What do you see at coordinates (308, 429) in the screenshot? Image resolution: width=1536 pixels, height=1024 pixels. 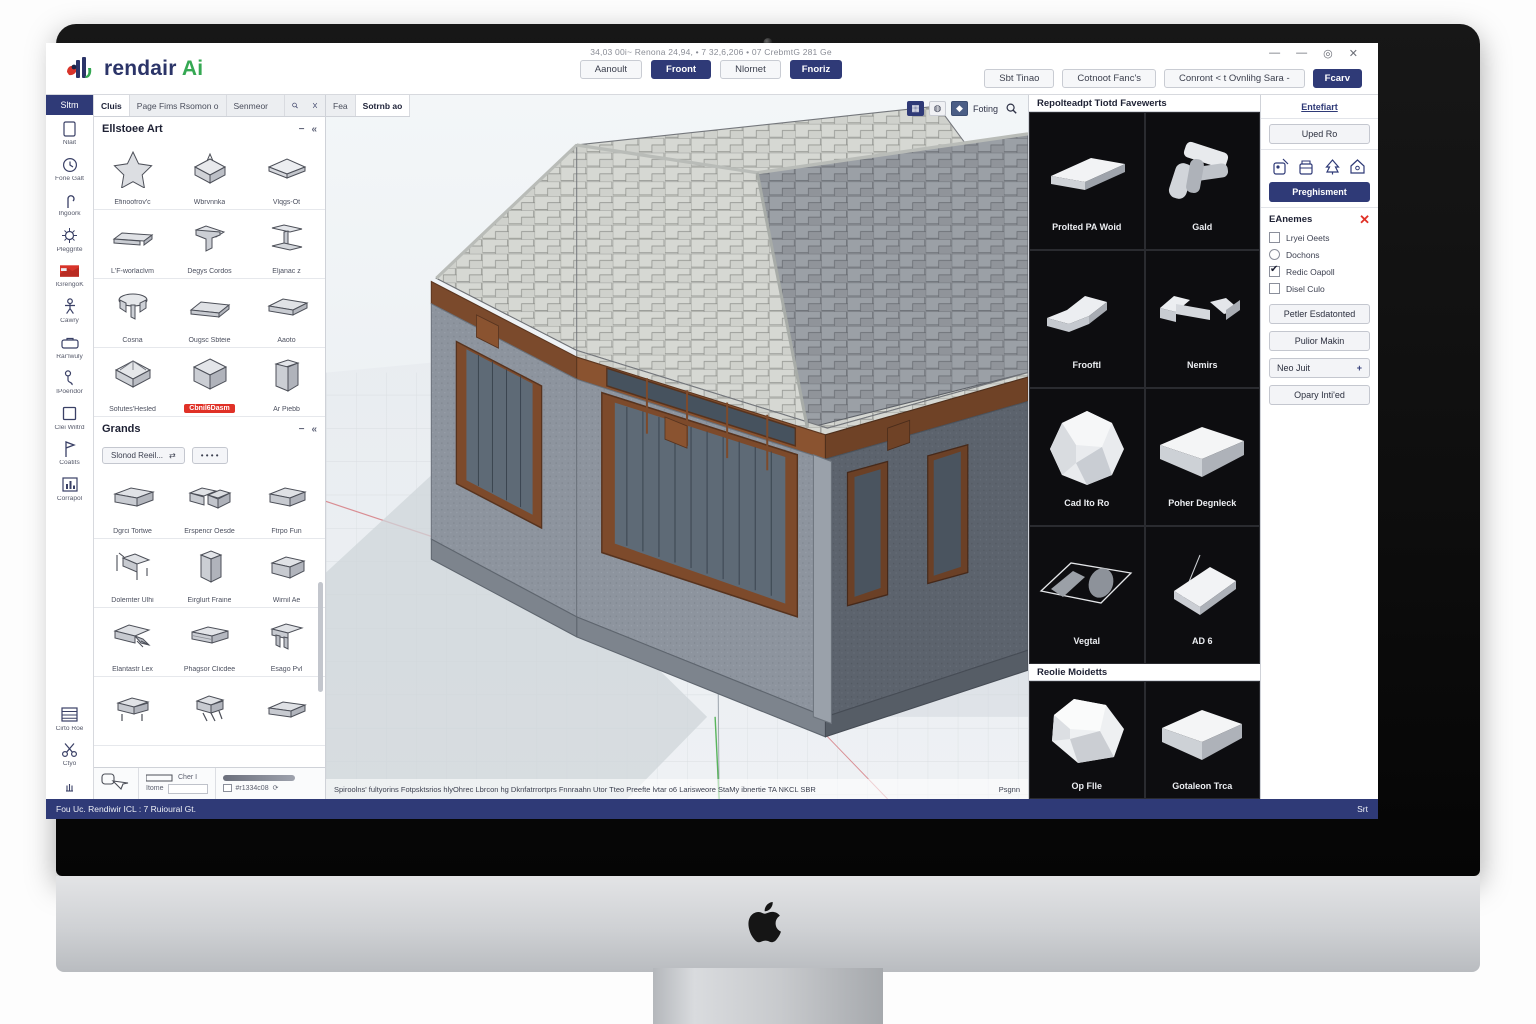 I see `asset-section2-tools: − «` at bounding box center [308, 429].